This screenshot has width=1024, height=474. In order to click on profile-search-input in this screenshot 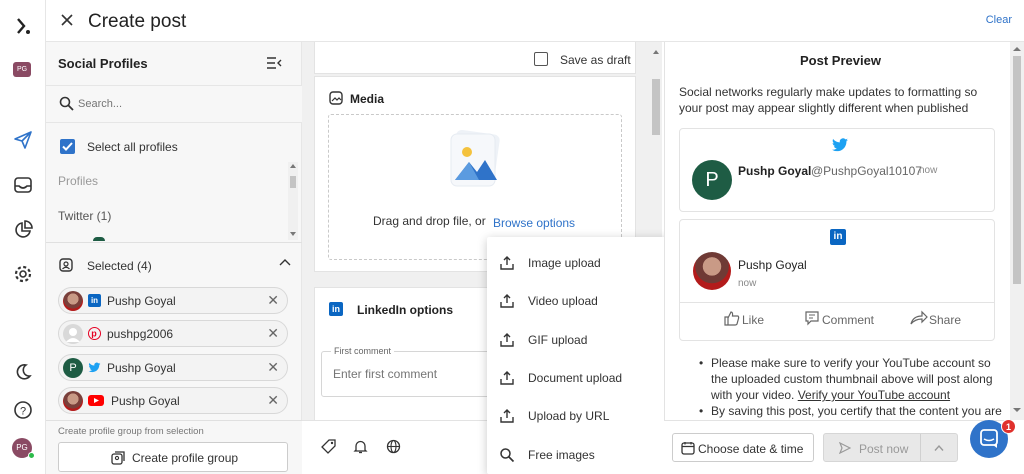, I will do `click(178, 104)`.